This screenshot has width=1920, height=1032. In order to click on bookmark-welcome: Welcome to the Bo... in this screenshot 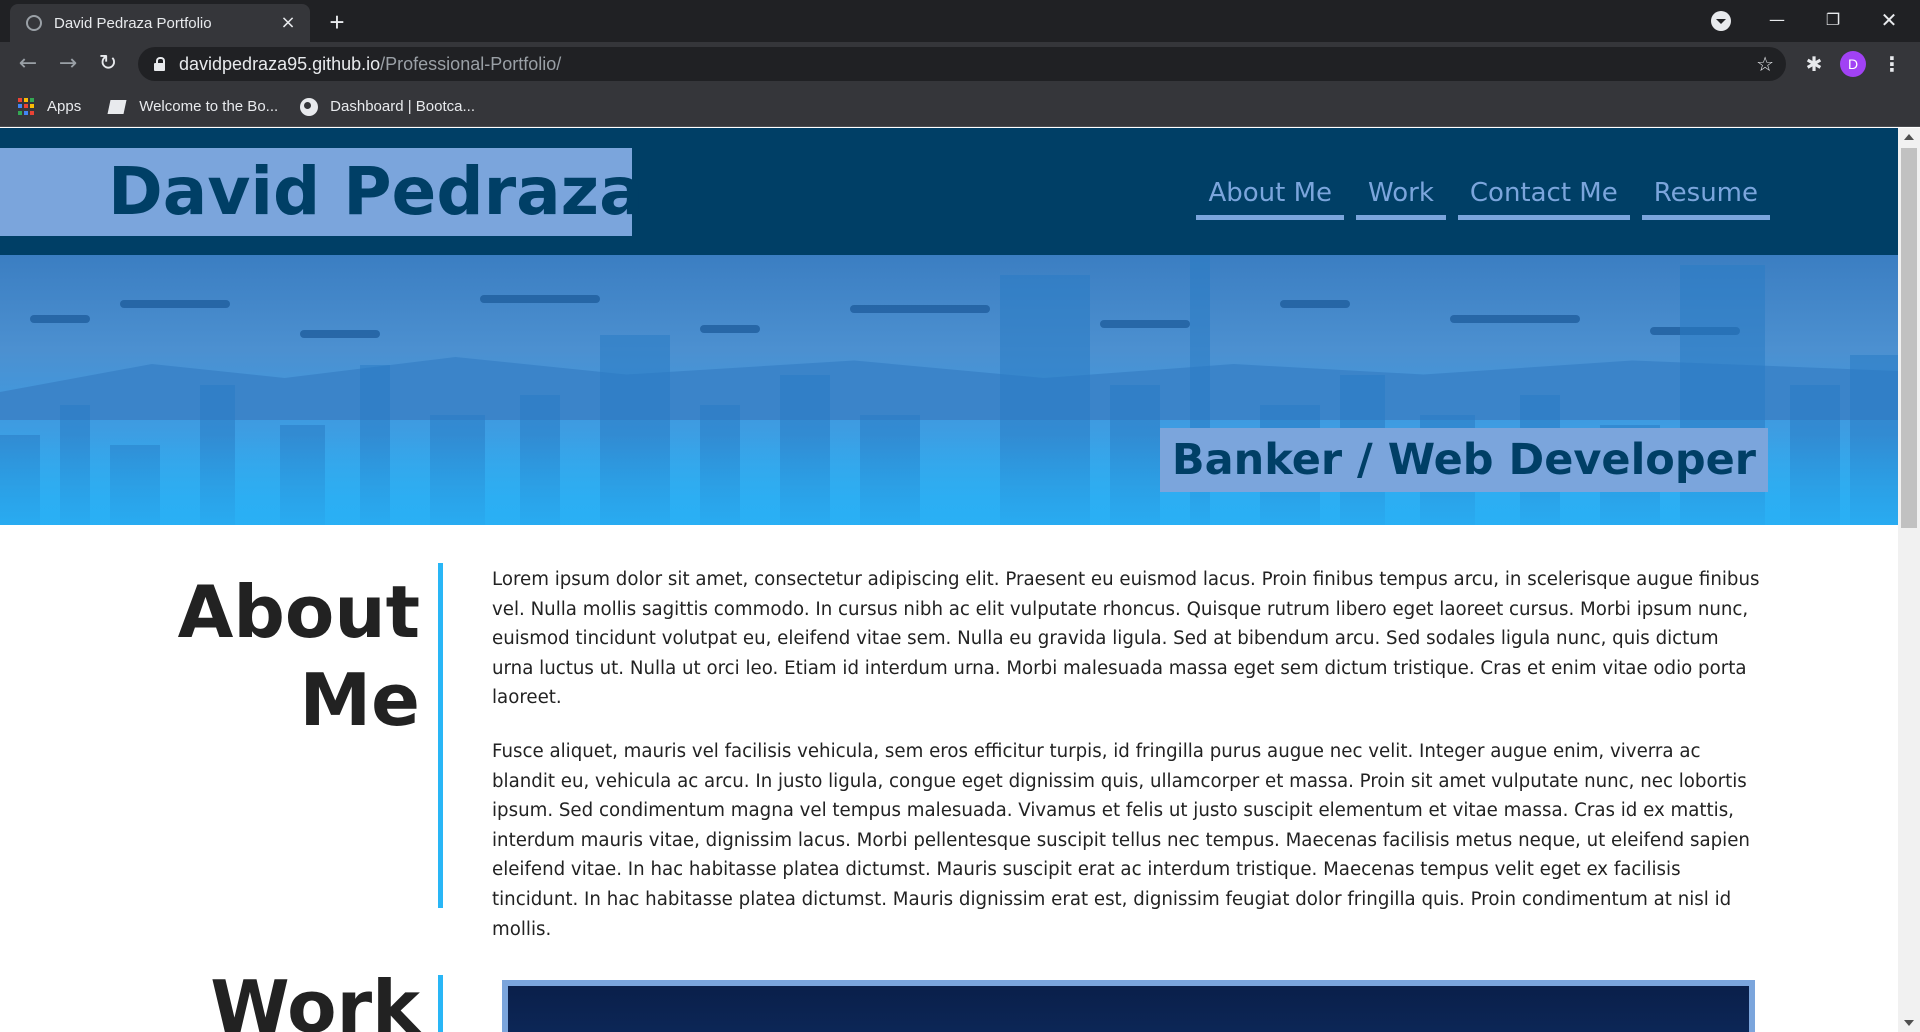, I will do `click(190, 106)`.